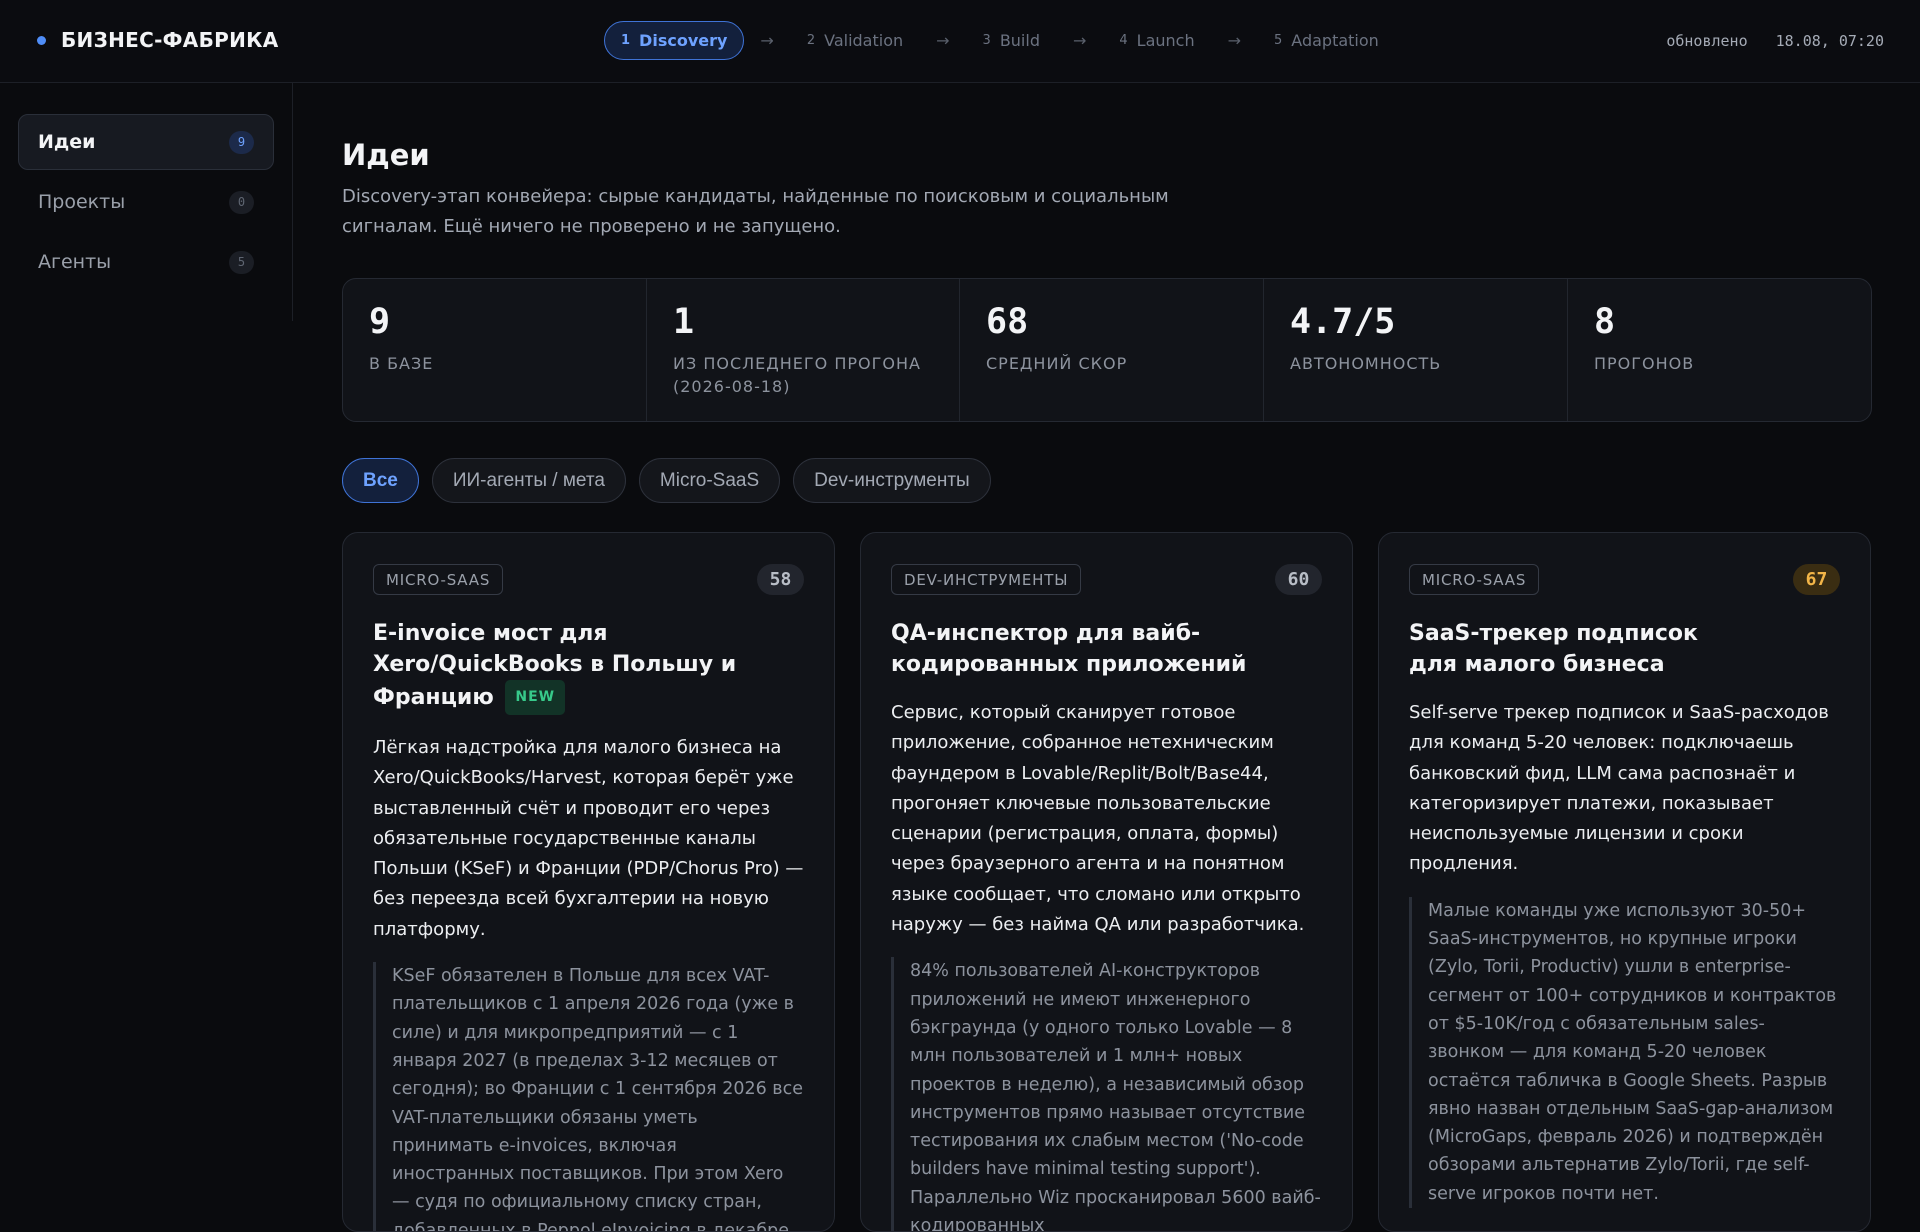 The image size is (1920, 1232). I want to click on sidebar-item-projects: Проекты 0, so click(146, 202).